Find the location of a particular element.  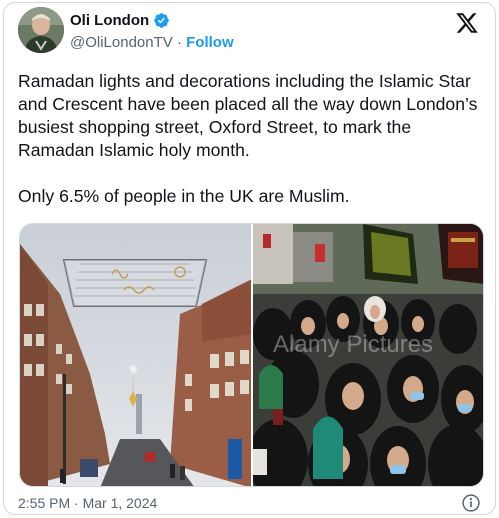

author-name-row: Oli London is located at coordinates (120, 20).